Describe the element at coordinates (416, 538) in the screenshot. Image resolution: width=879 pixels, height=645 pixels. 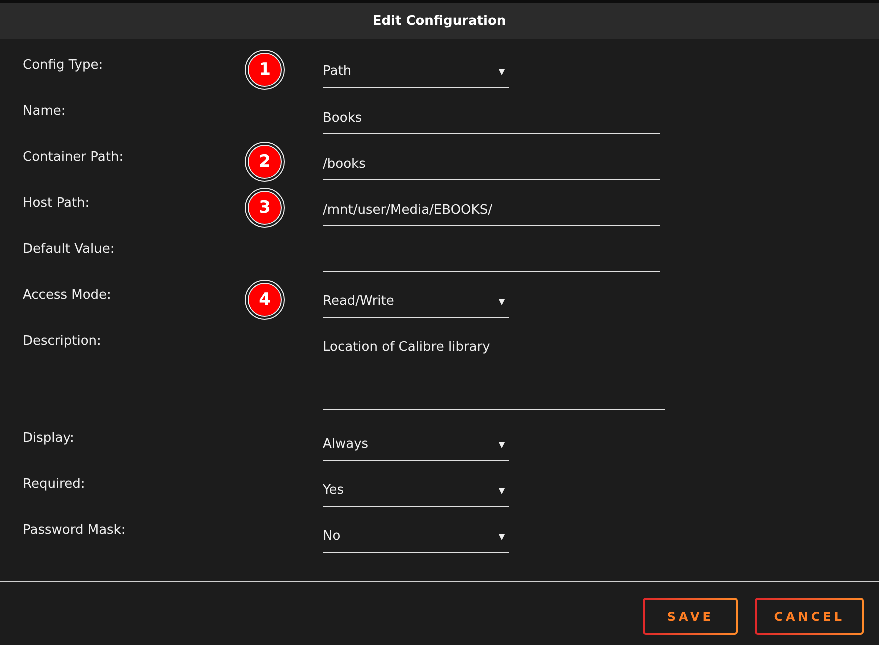
I see `dropdown: No` at that location.